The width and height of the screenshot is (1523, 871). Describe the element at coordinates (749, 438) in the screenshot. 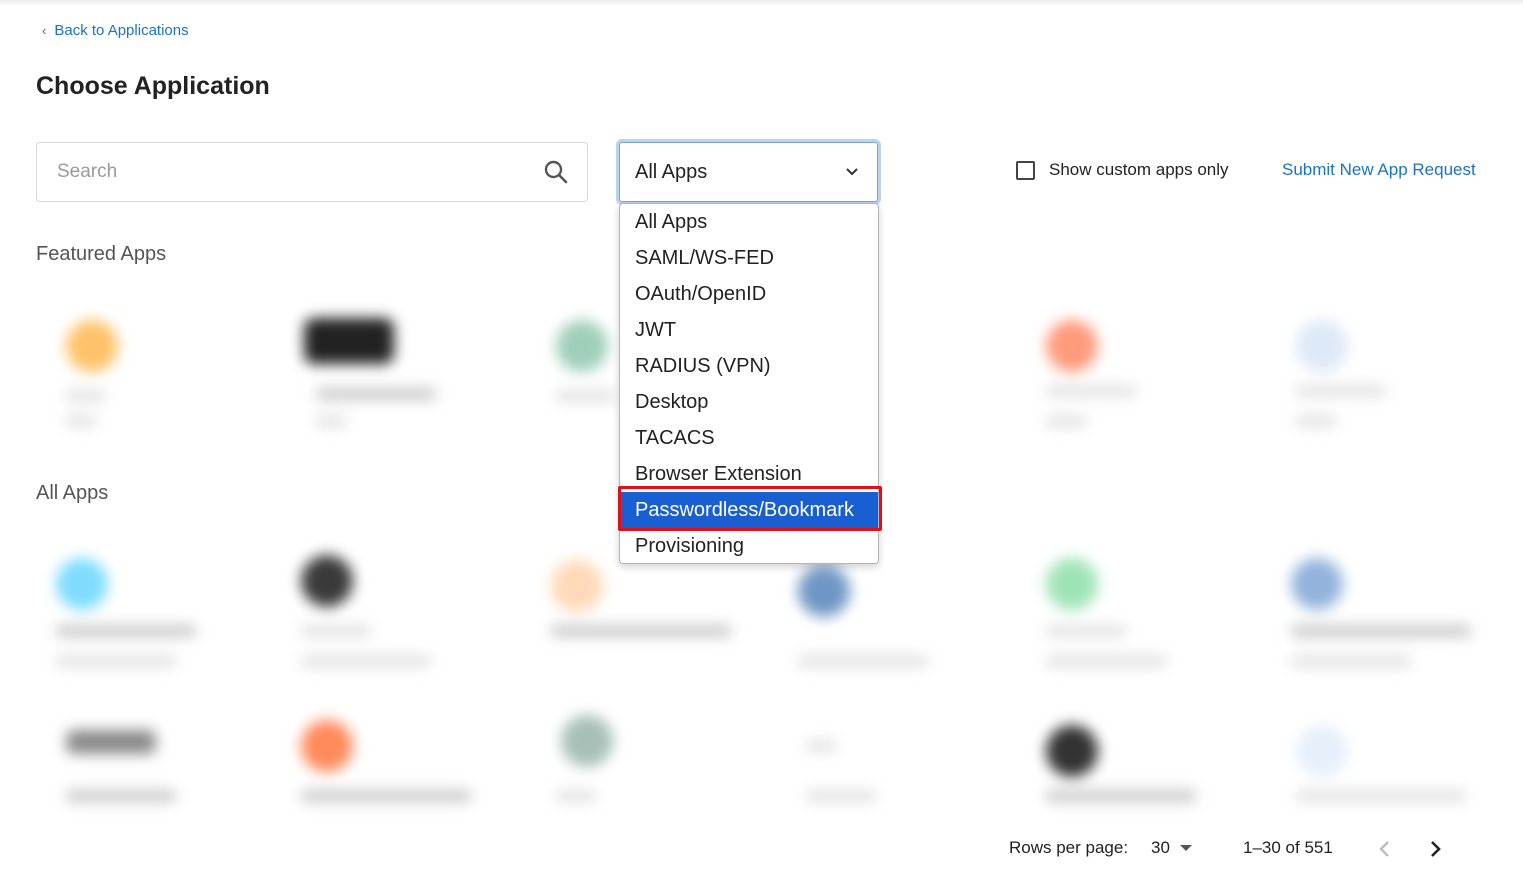

I see `option-tacacs: TACACS` at that location.